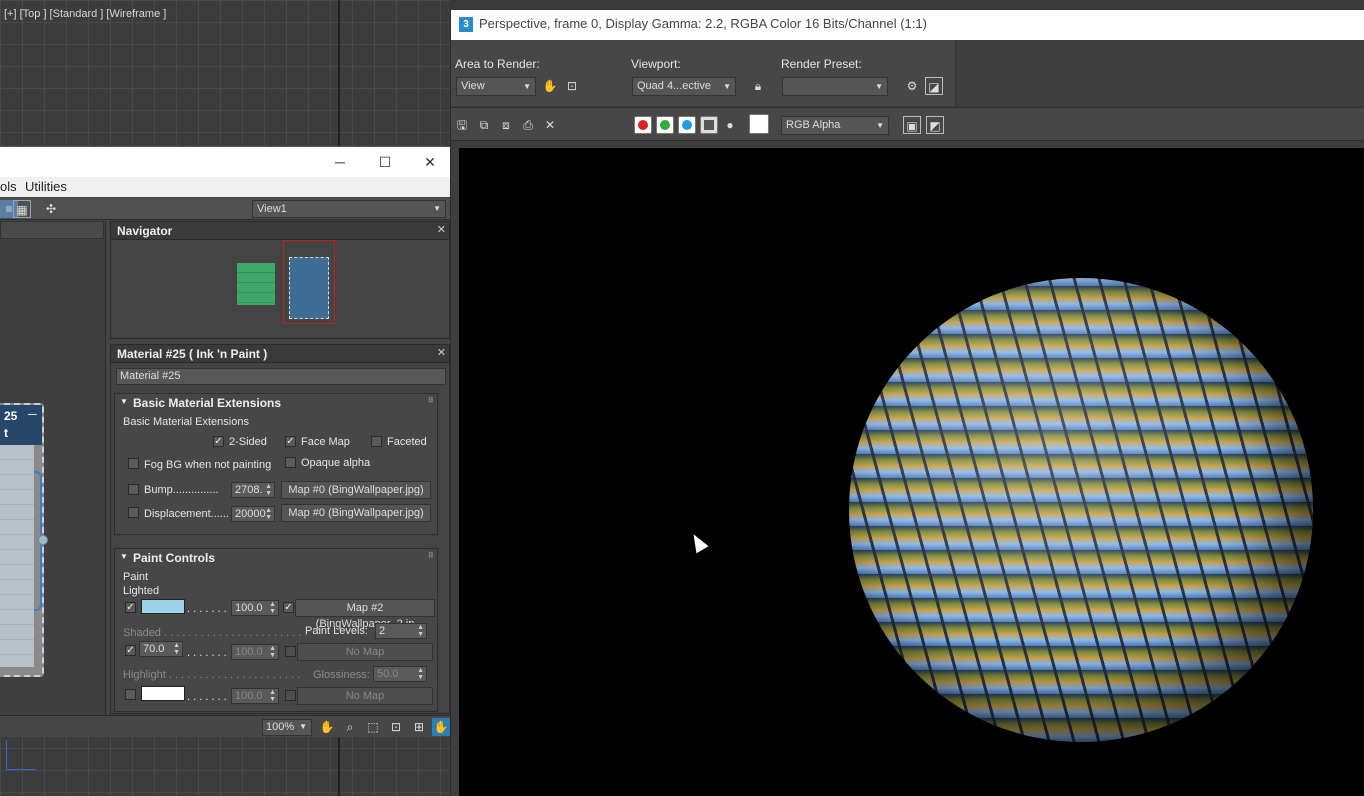 The width and height of the screenshot is (1364, 796). I want to click on area-to-render-select: View ▼, so click(496, 86).